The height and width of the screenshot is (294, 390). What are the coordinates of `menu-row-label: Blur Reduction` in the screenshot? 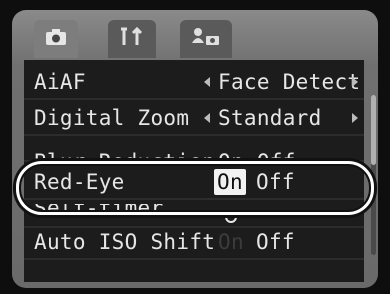 It's located at (125, 156).